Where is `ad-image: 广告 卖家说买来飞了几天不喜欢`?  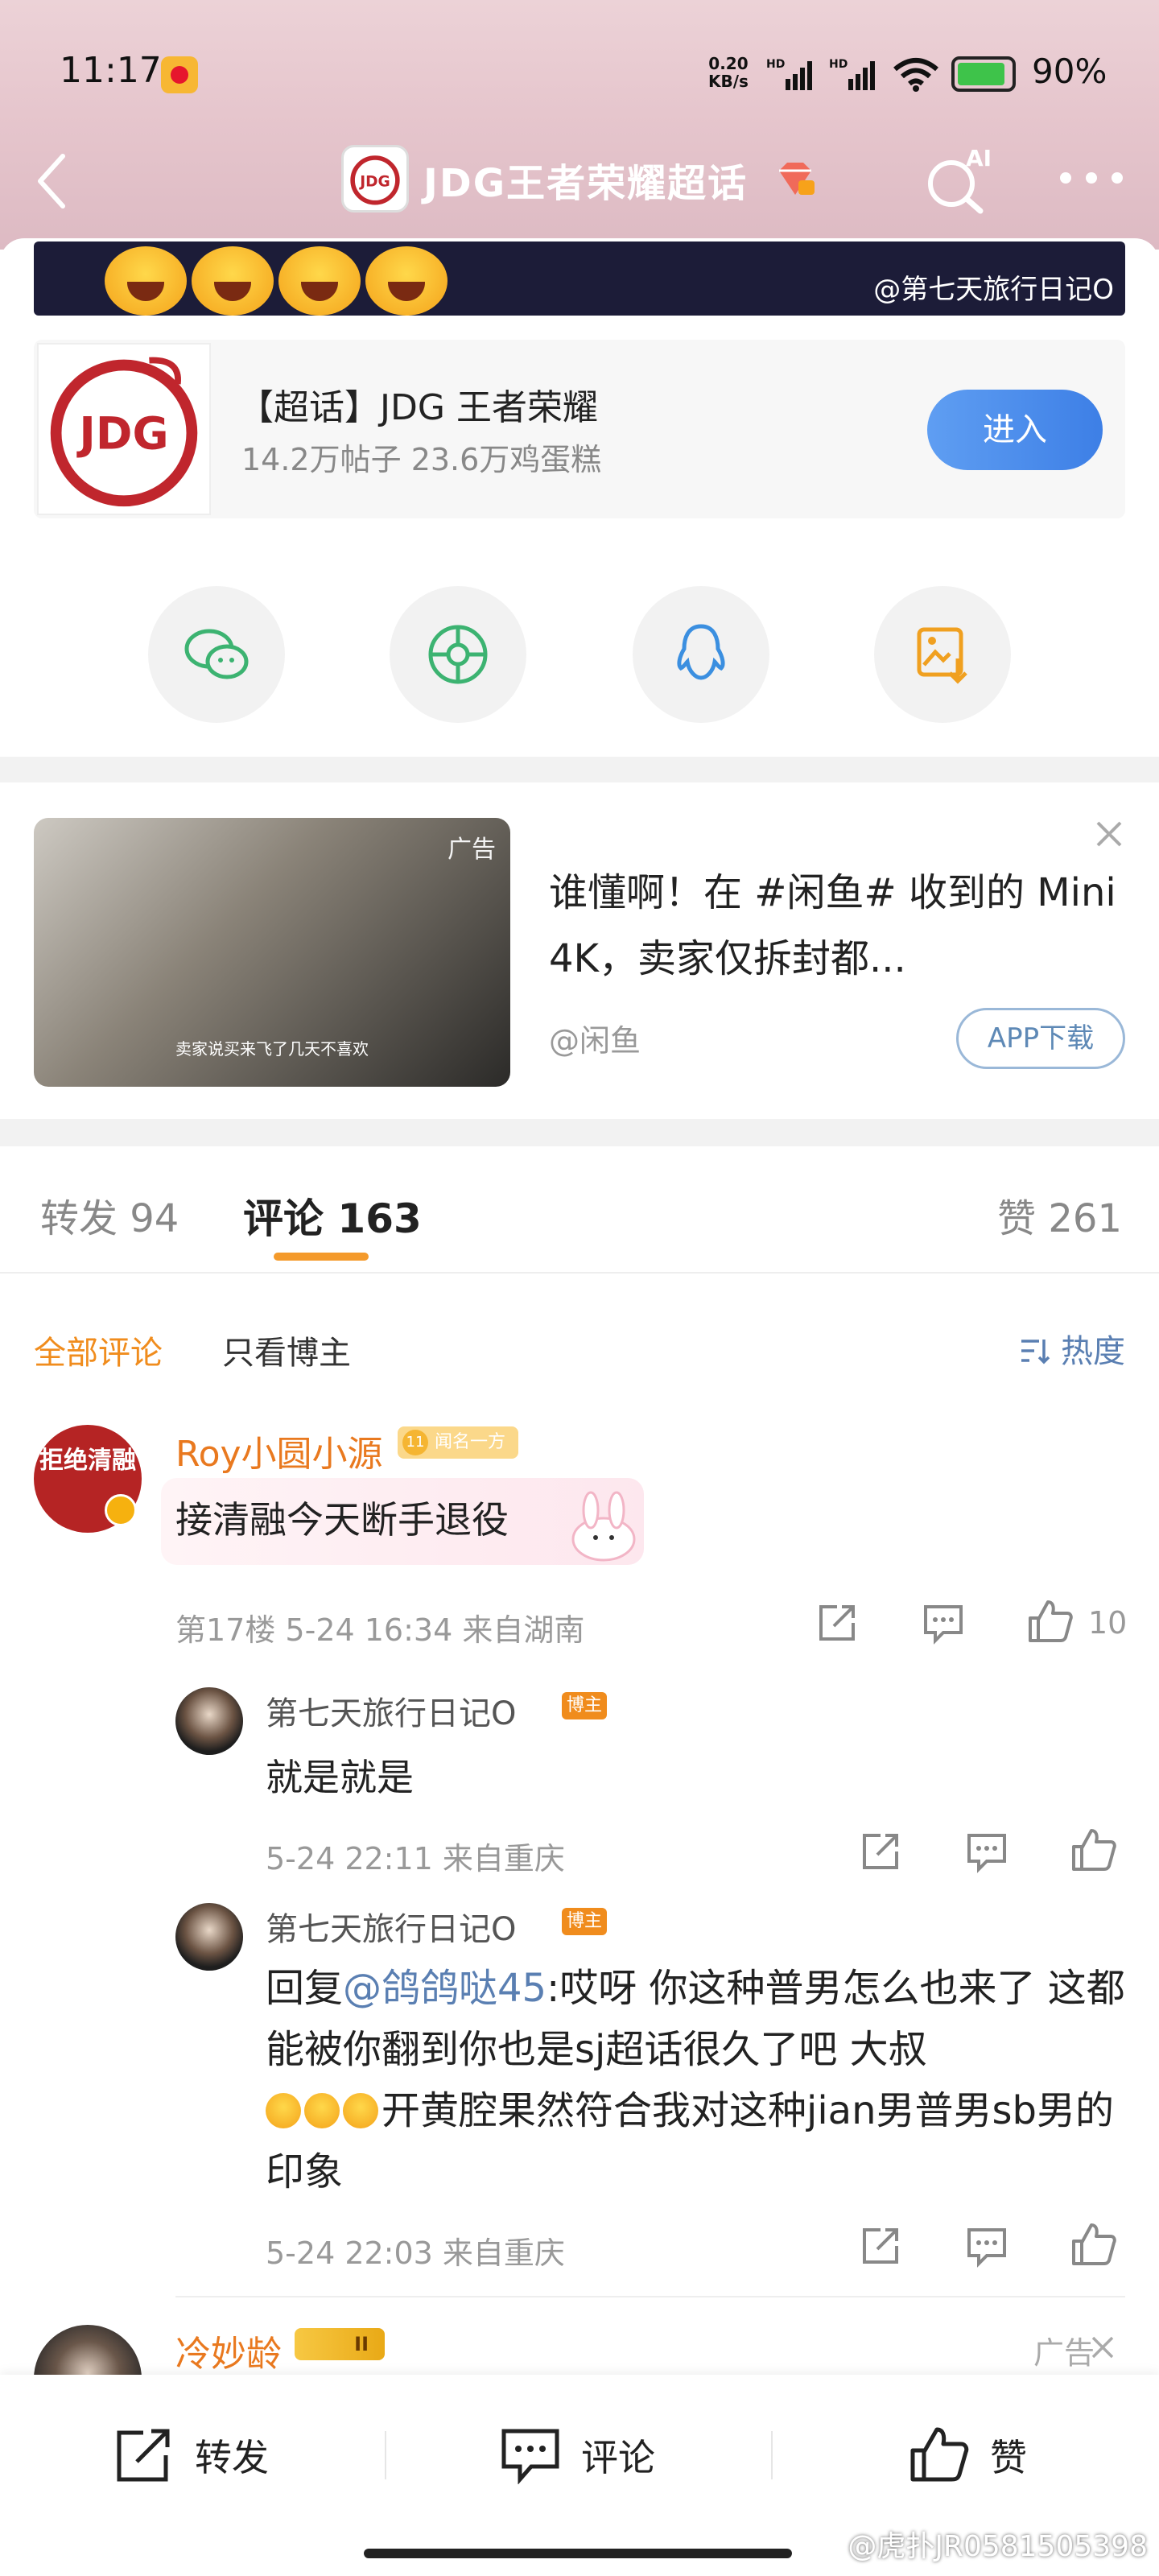
ad-image: 广告 卖家说买来飞了几天不喜欢 is located at coordinates (272, 952).